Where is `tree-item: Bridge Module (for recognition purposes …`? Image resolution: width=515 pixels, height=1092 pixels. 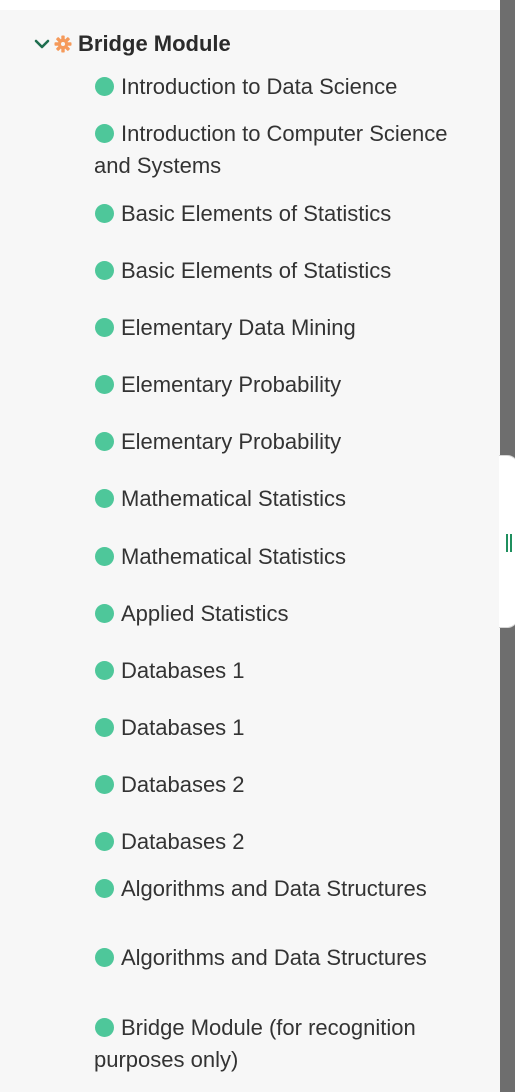
tree-item: Bridge Module (for recognition purposes … is located at coordinates (289, 1044).